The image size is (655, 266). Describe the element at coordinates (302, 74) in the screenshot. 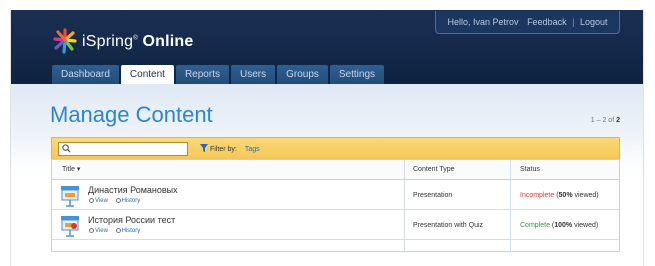

I see `tab-groups: Groups` at that location.